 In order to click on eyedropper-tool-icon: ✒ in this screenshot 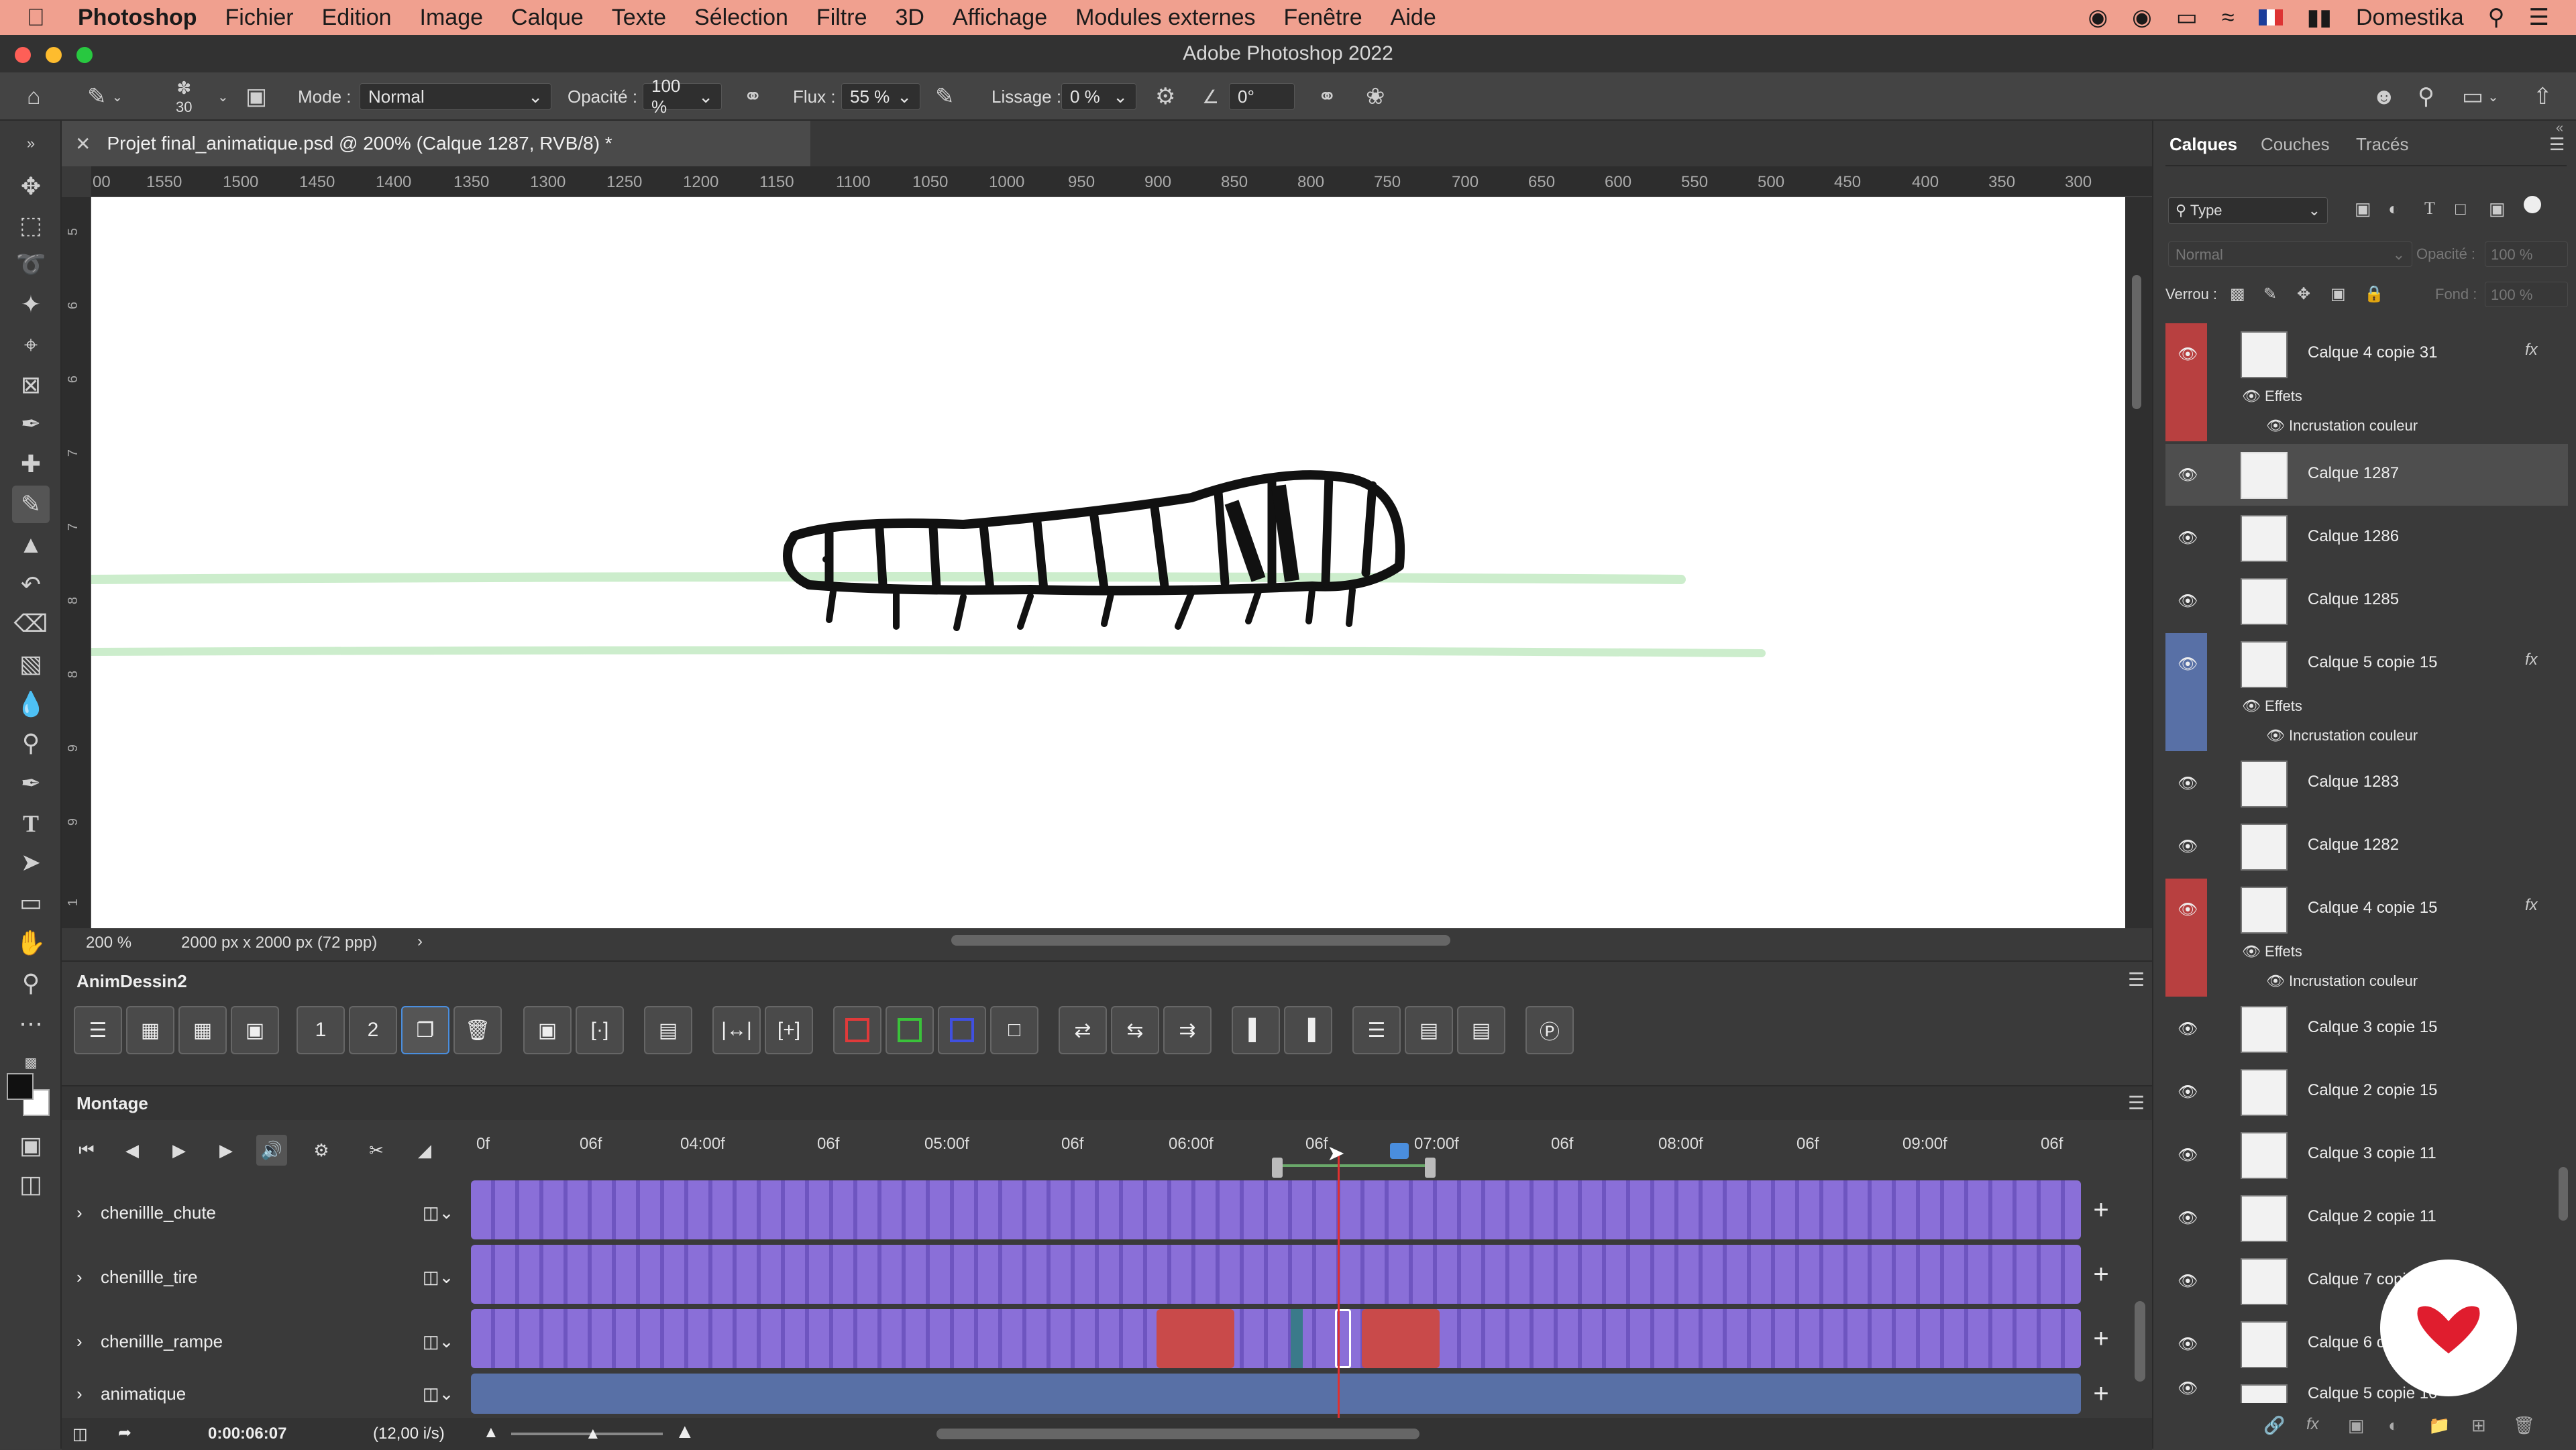, I will do `click(31, 424)`.